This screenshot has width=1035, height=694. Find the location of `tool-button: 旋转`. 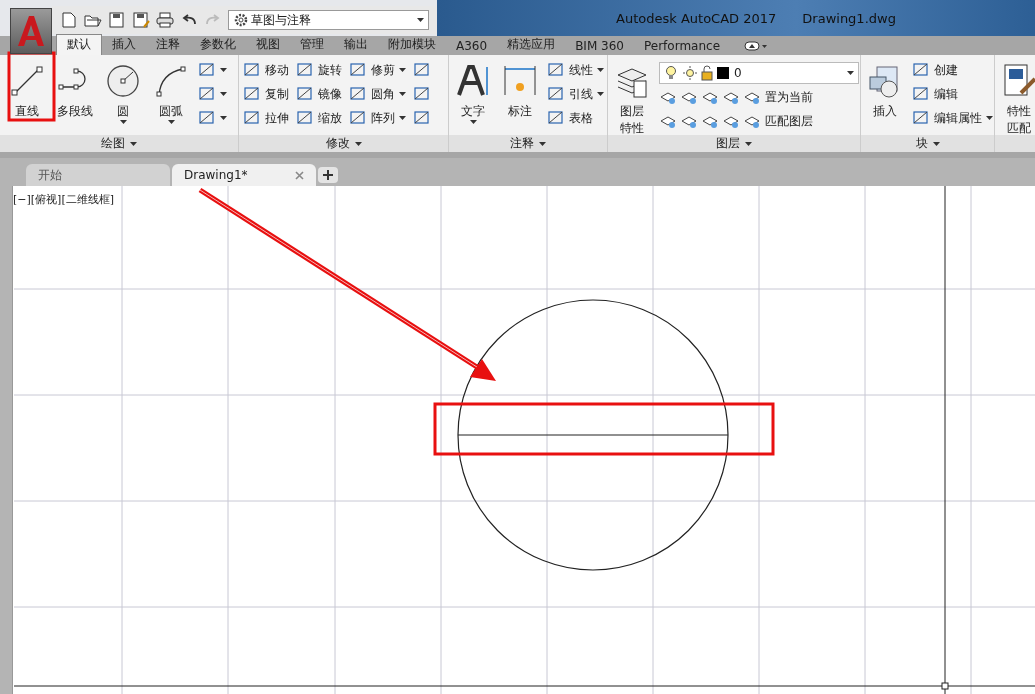

tool-button: 旋转 is located at coordinates (319, 70).